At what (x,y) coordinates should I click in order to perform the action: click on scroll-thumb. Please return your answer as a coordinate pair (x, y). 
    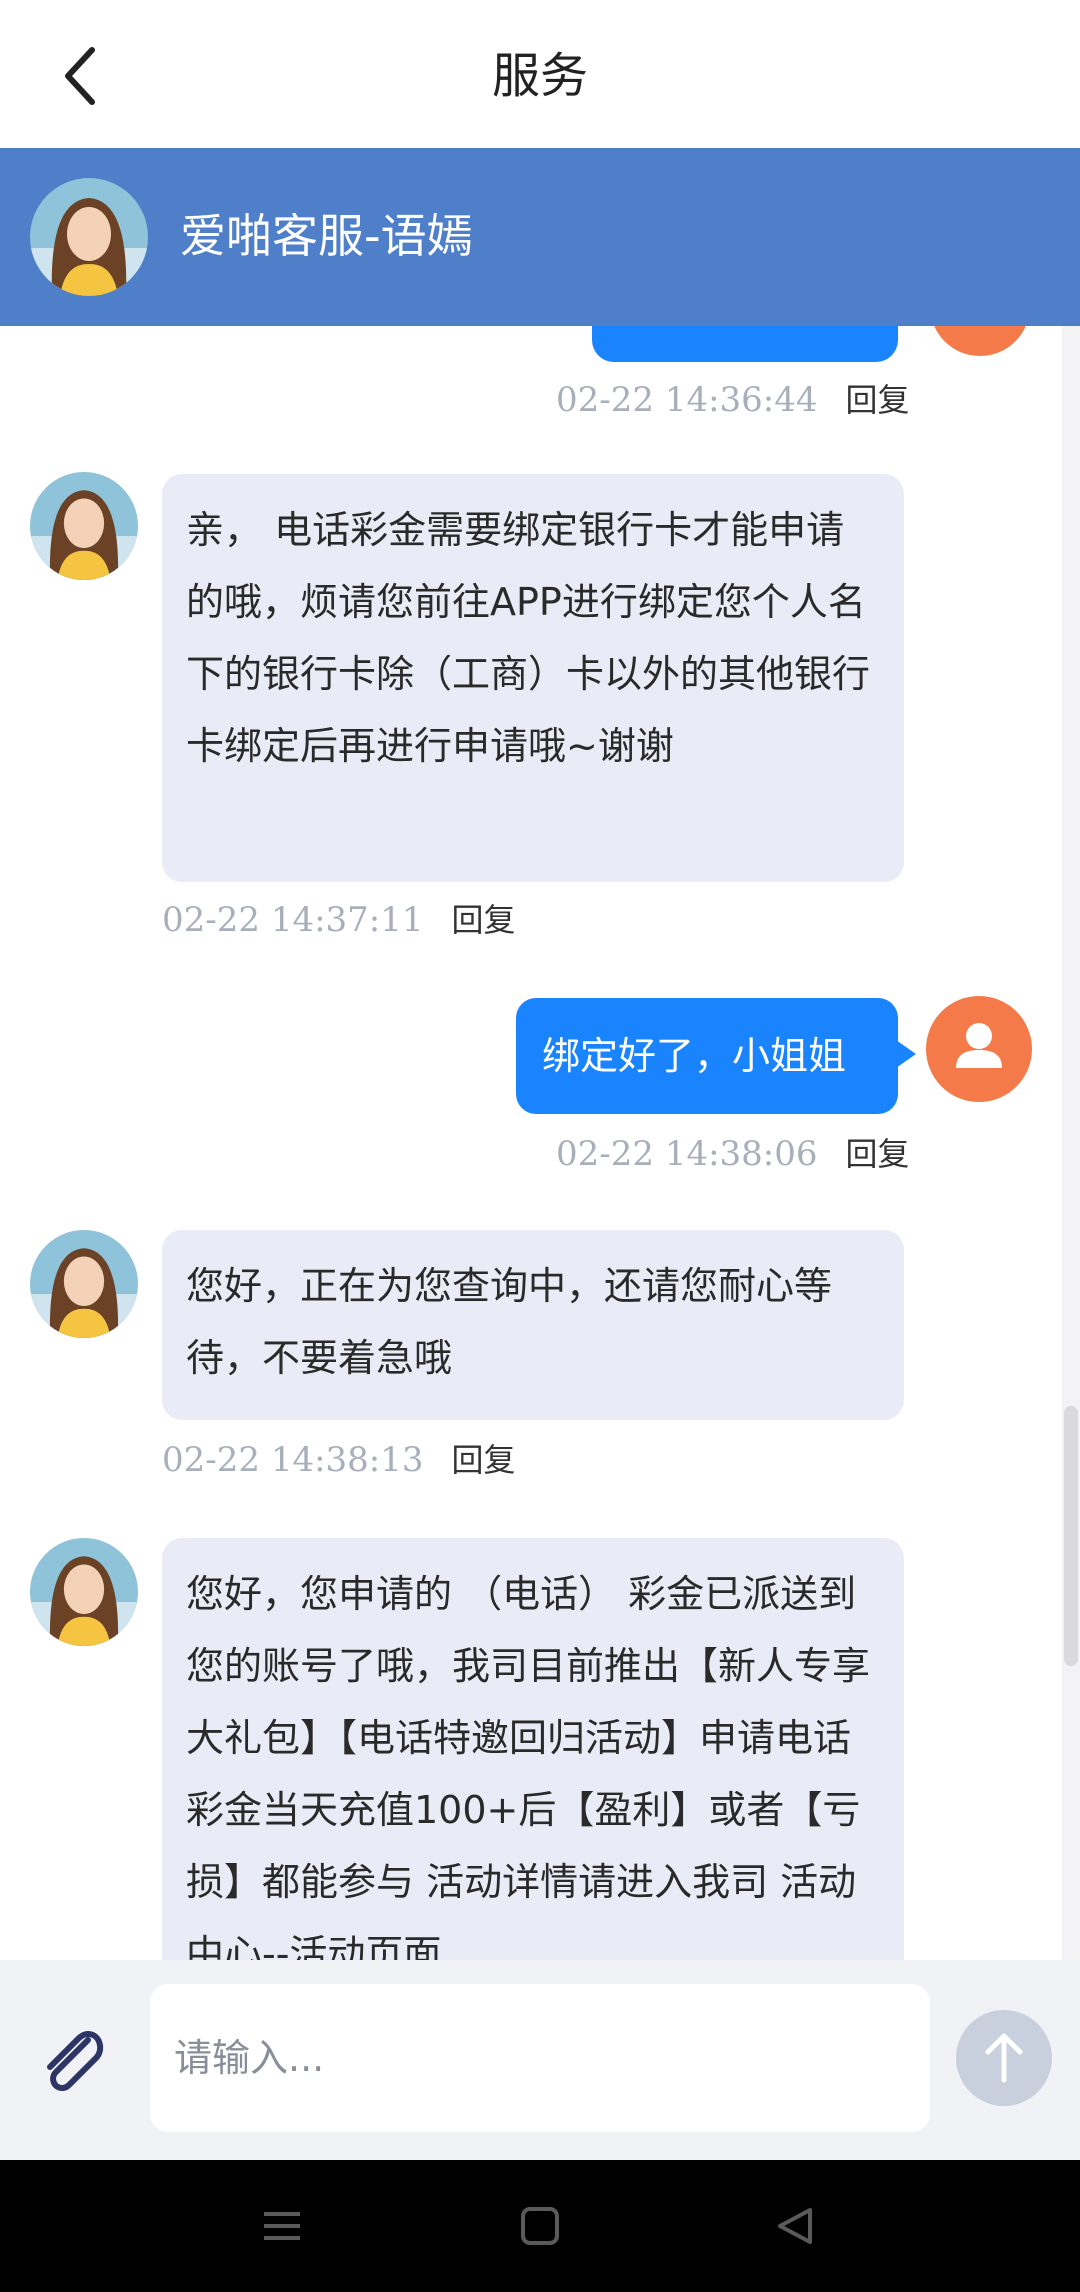
    Looking at the image, I should click on (1071, 1536).